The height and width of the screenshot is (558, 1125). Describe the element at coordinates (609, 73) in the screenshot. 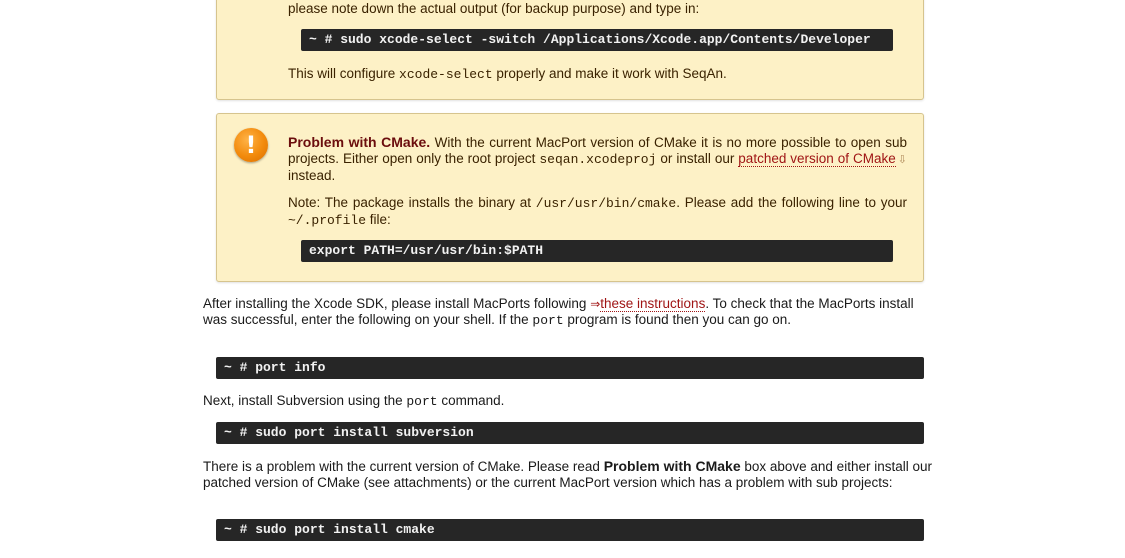

I see `note-text: properly and make it work with SeqAn.` at that location.